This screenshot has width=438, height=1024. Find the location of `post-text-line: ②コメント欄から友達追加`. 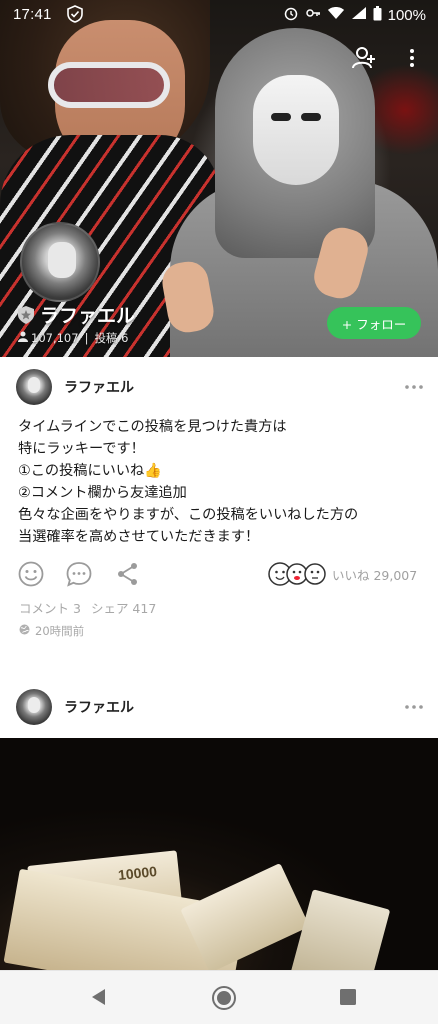

post-text-line: ②コメント欄から友達追加 is located at coordinates (102, 493).